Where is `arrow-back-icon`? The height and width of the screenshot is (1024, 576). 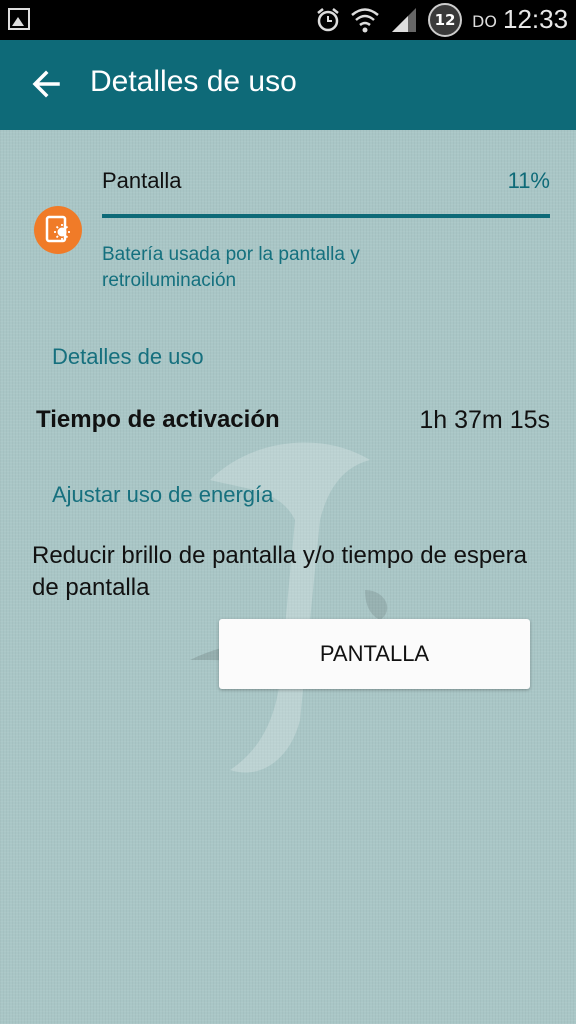
arrow-back-icon is located at coordinates (46, 84).